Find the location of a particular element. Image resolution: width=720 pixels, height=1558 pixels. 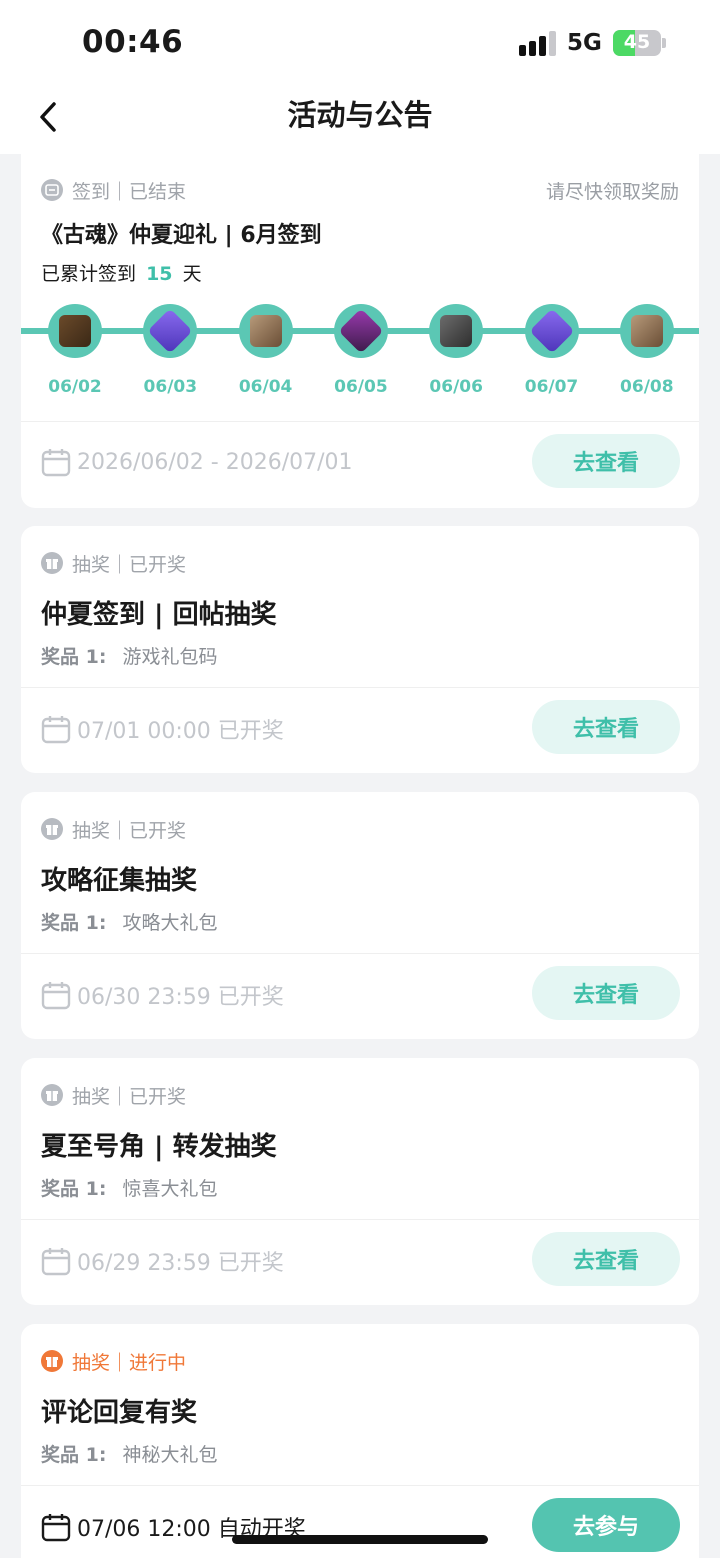

treasure-chest-icon is located at coordinates (75, 331).